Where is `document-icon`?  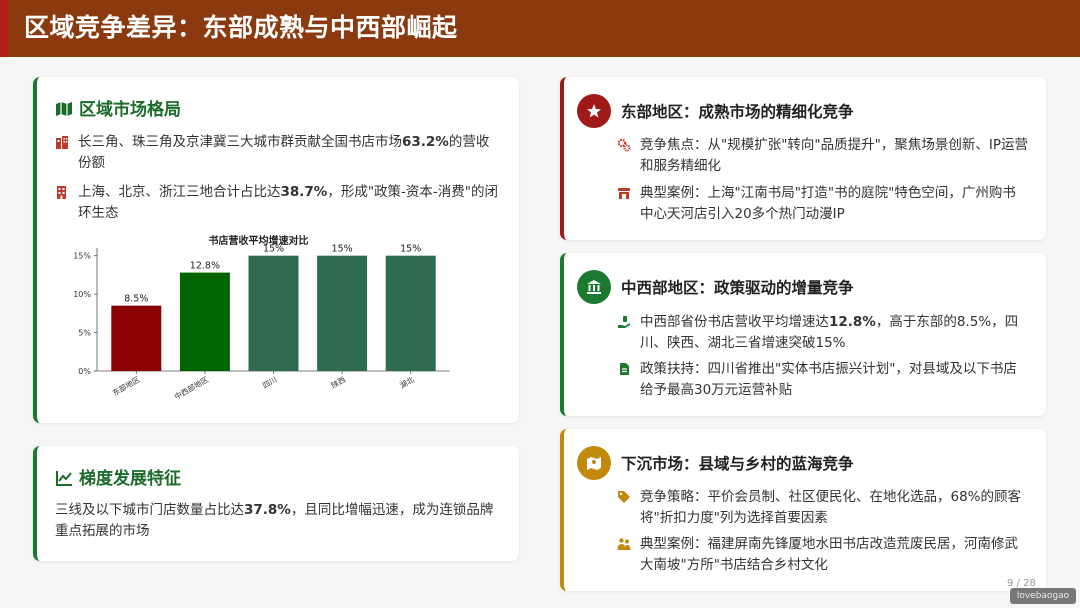
document-icon is located at coordinates (624, 369).